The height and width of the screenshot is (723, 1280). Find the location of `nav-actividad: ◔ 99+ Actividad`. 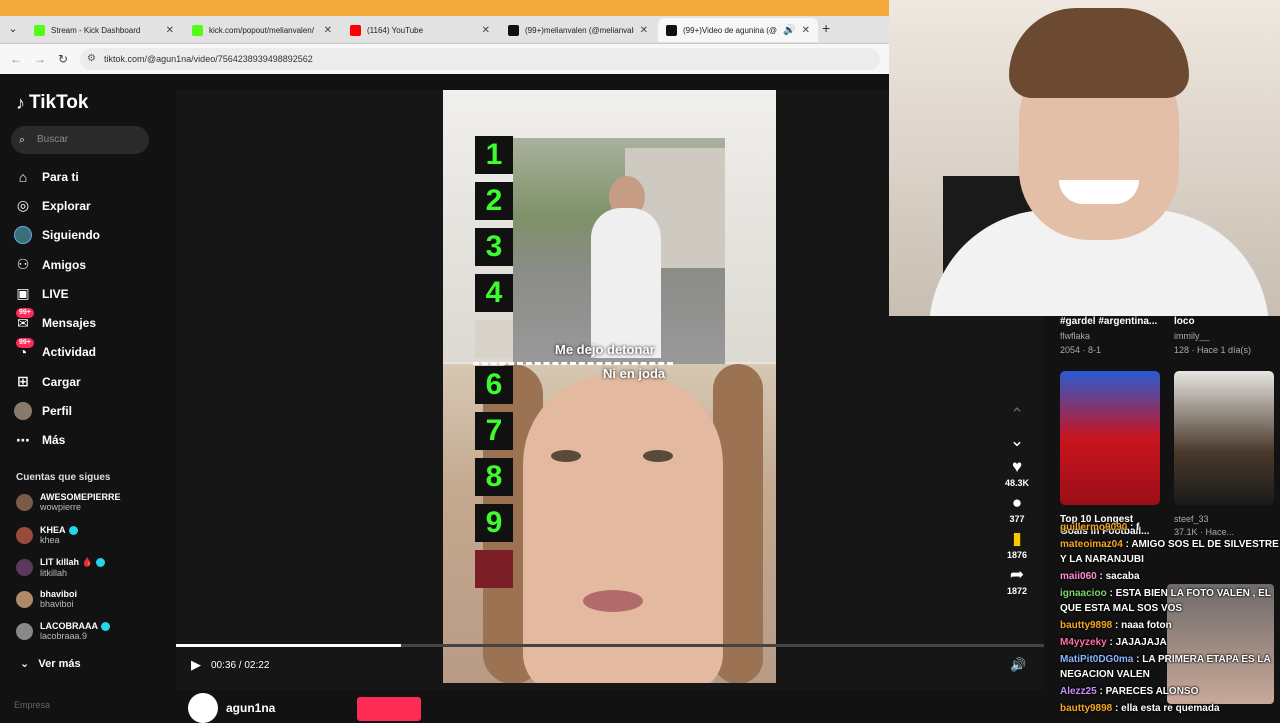

nav-actividad: ◔ 99+ Actividad is located at coordinates (89, 352).